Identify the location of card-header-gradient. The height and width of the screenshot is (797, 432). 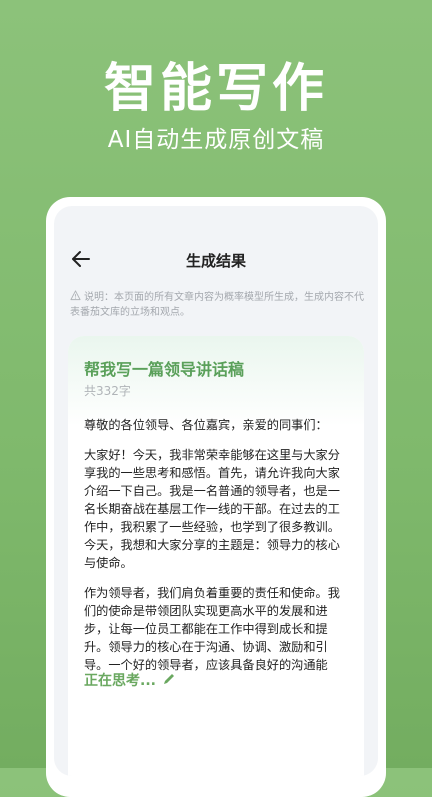
(216, 381).